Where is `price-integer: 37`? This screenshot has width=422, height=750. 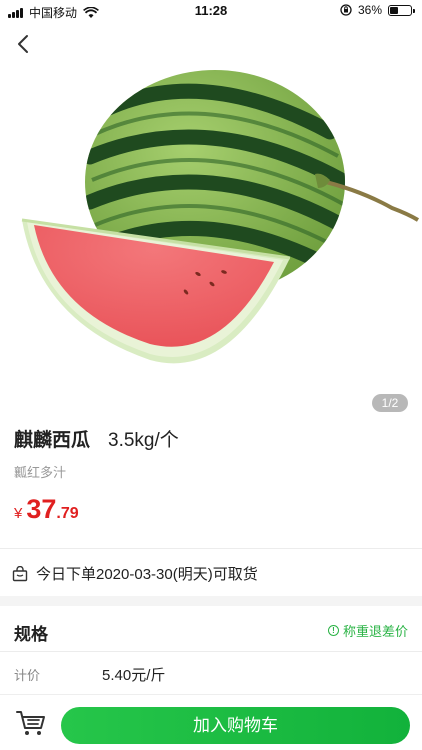
price-integer: 37 is located at coordinates (41, 509).